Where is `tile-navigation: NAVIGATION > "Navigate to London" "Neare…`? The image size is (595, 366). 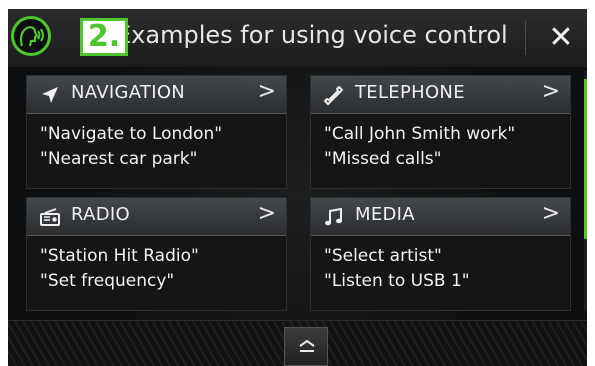 tile-navigation: NAVIGATION > "Navigate to London" "Neare… is located at coordinates (156, 132).